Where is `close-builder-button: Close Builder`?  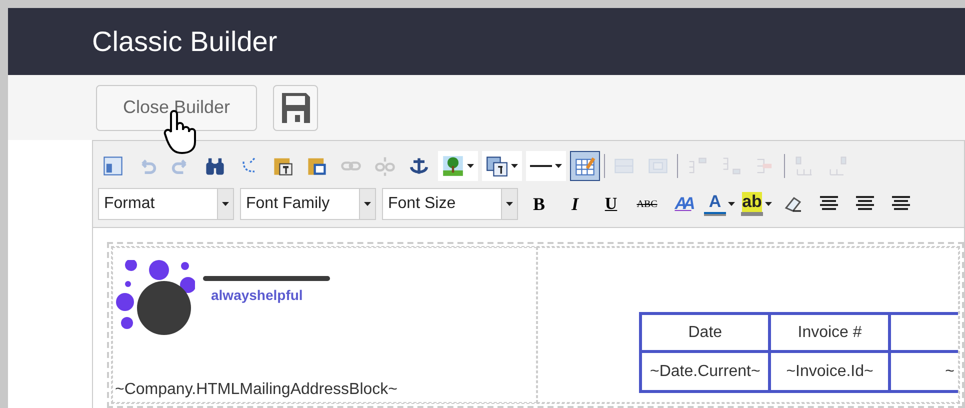
close-builder-button: Close Builder is located at coordinates (176, 107).